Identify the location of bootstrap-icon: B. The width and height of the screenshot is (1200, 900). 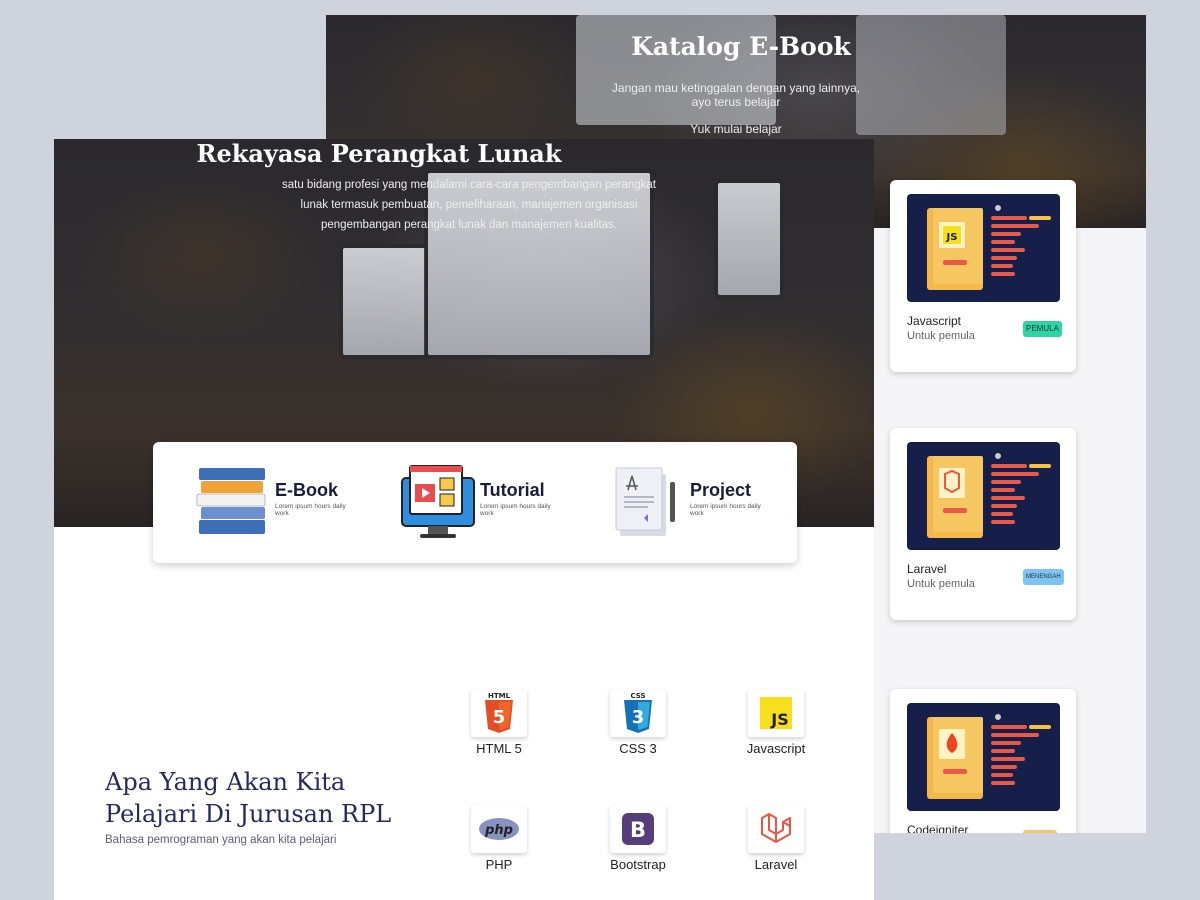
(638, 829).